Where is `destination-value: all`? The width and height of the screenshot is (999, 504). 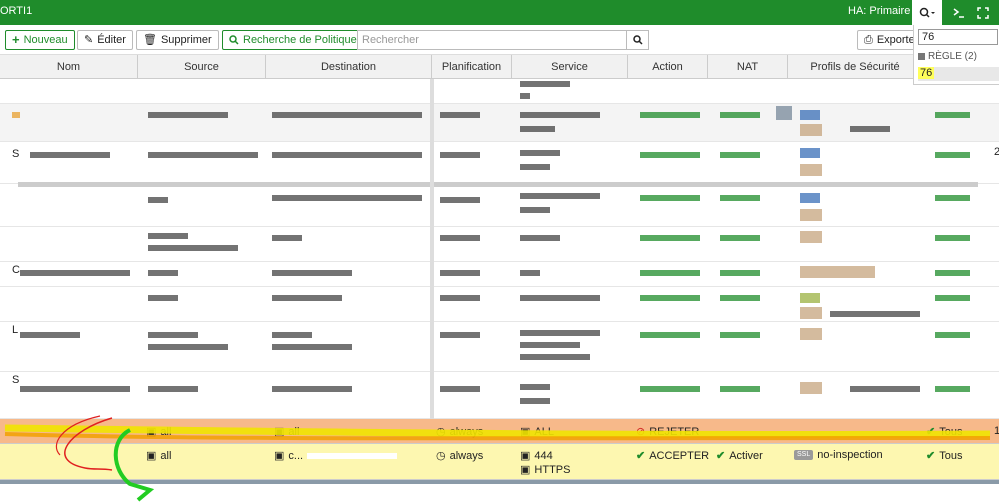
destination-value: all is located at coordinates (294, 431).